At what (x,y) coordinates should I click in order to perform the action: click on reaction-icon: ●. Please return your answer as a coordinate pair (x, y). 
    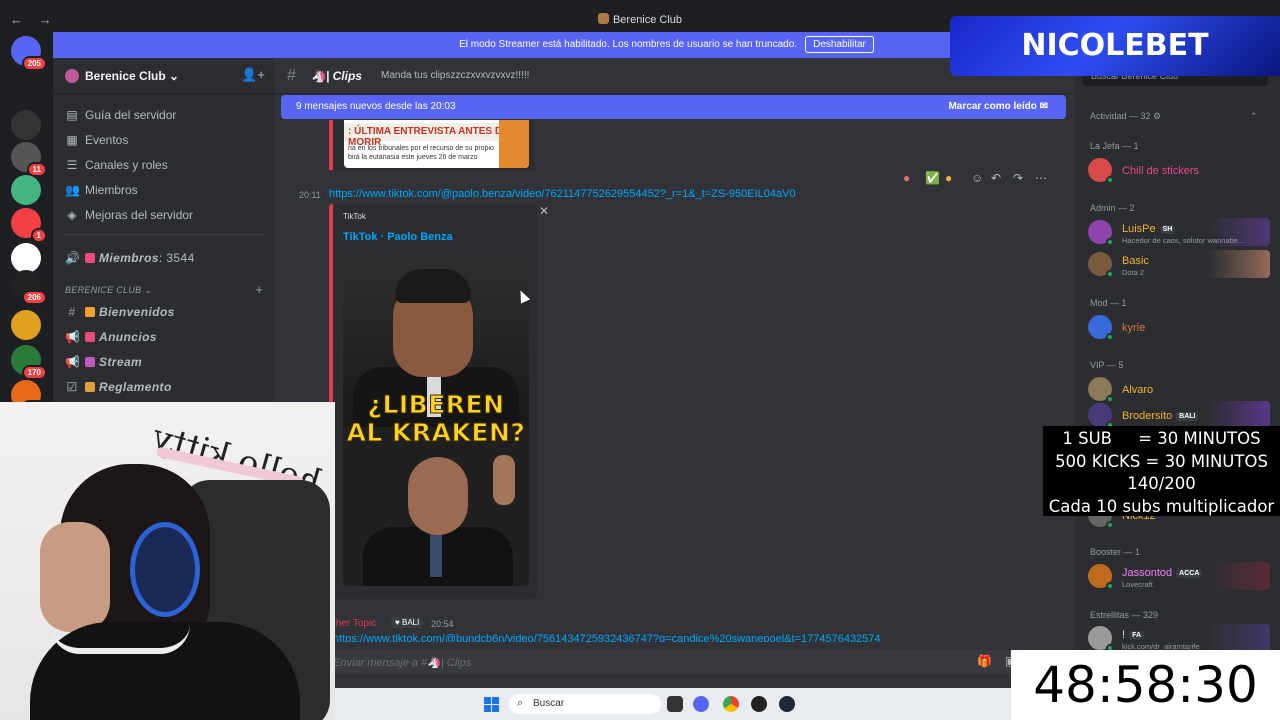
    Looking at the image, I should click on (906, 178).